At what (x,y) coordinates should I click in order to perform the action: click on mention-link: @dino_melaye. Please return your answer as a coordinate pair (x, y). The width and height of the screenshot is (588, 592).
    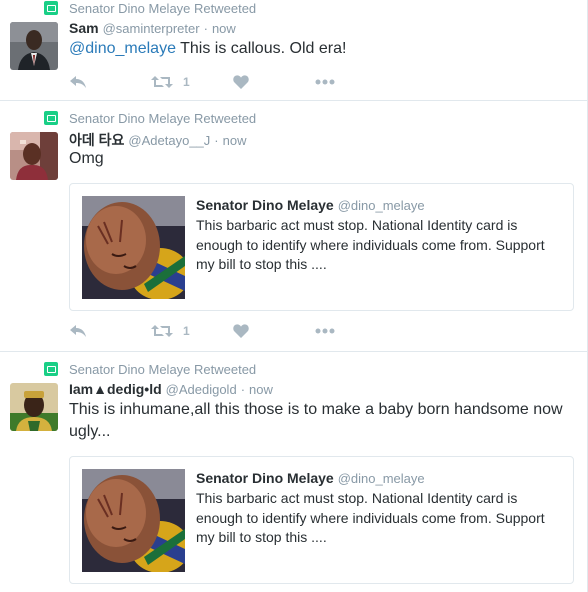
    Looking at the image, I should click on (122, 48).